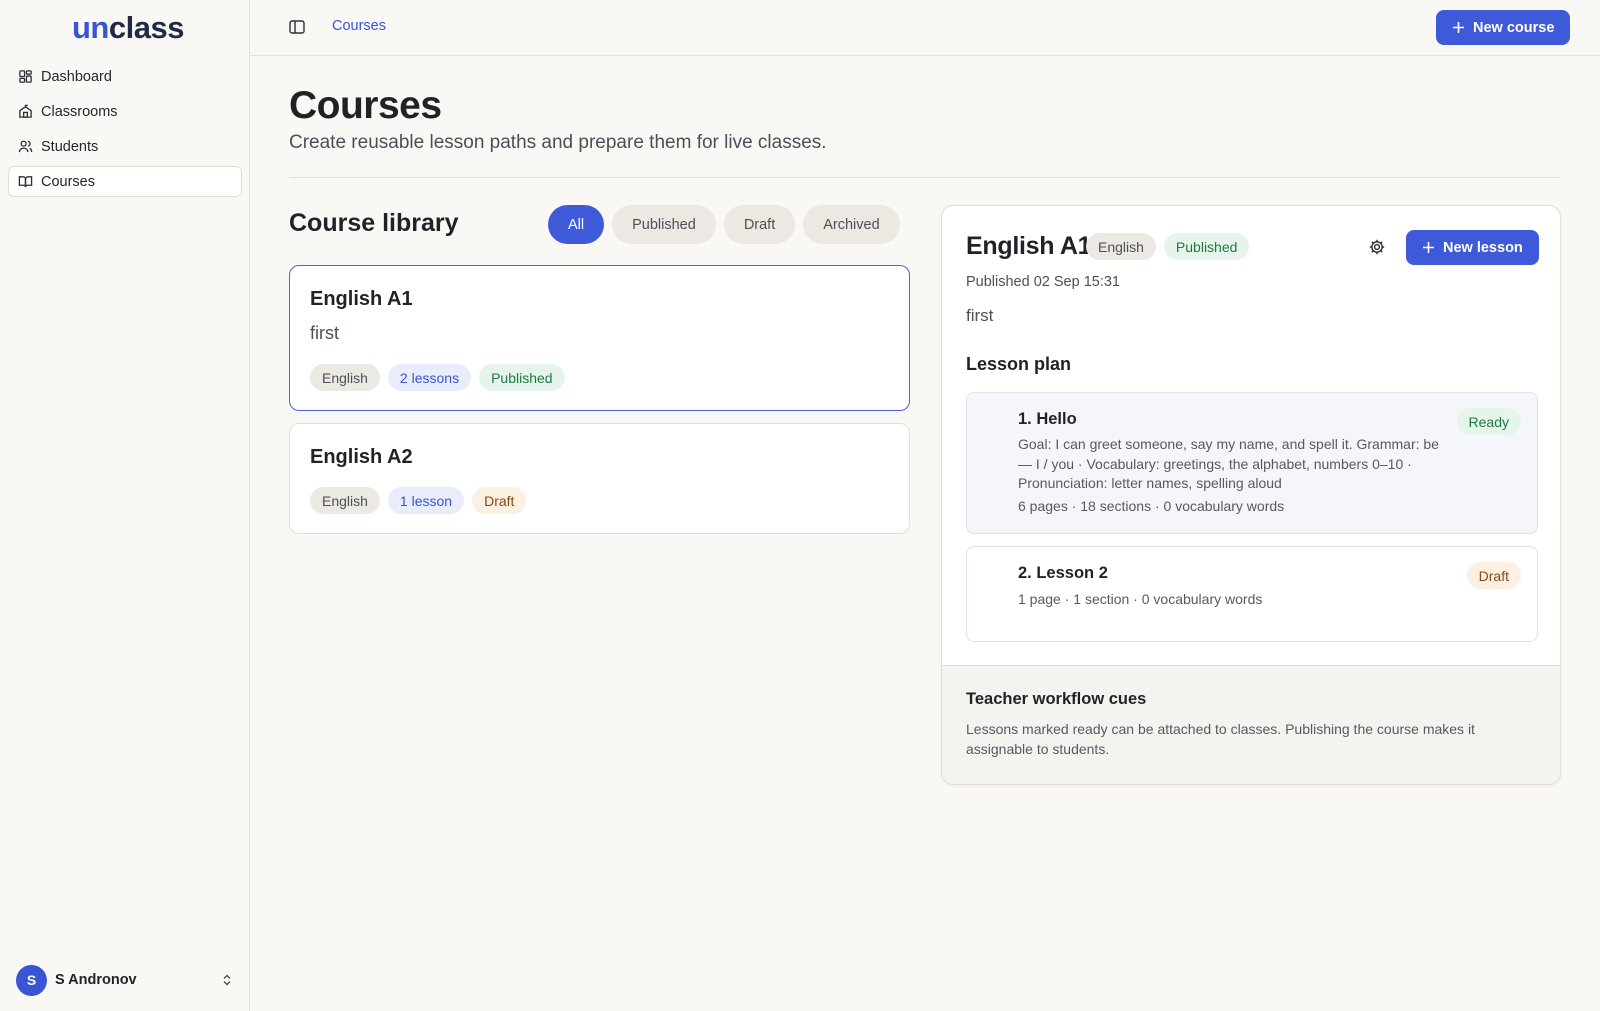 Image resolution: width=1600 pixels, height=1011 pixels. I want to click on lesson-title: 2. Lesson 2, so click(1063, 573).